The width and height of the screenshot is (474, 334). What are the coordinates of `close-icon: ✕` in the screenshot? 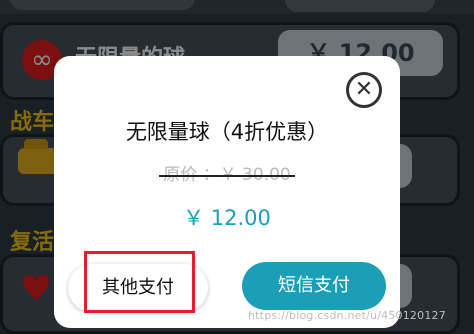 It's located at (364, 90).